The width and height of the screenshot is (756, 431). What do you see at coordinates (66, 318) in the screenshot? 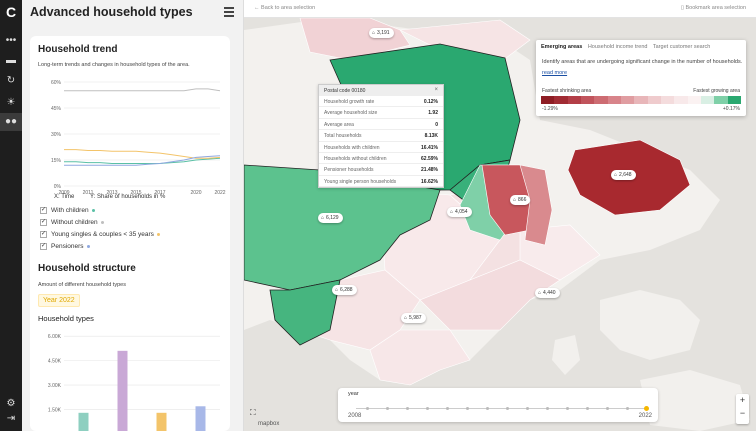
I see `bar-chart-title: Household types` at bounding box center [66, 318].